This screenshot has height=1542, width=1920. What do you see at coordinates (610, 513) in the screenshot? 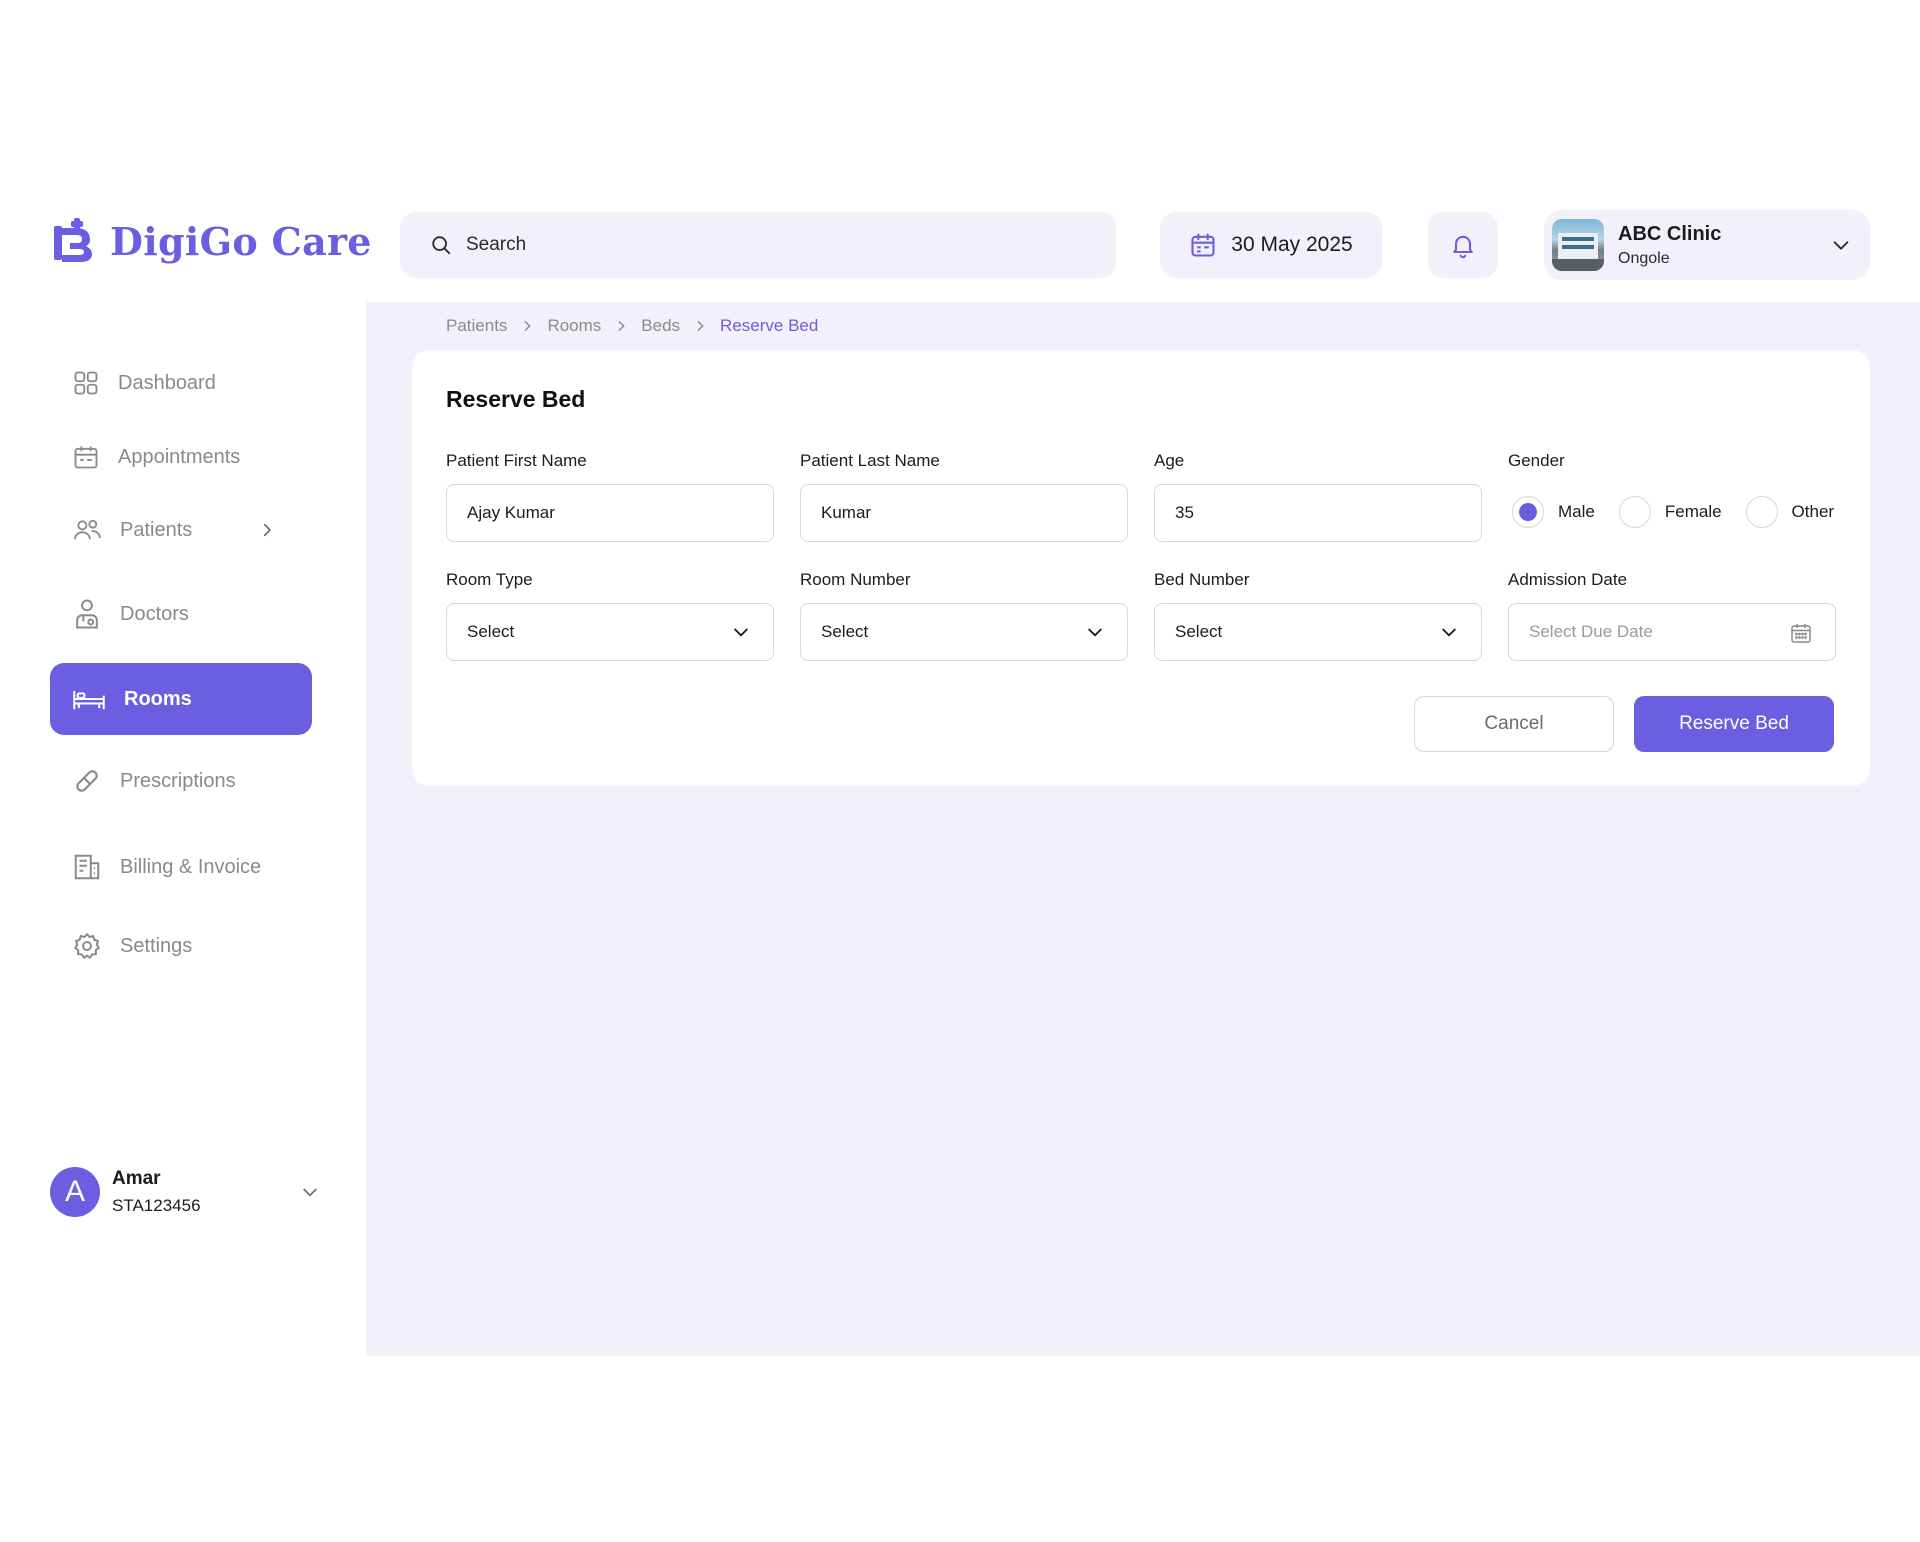
I see `first-name-field: Ajay Kumar` at bounding box center [610, 513].